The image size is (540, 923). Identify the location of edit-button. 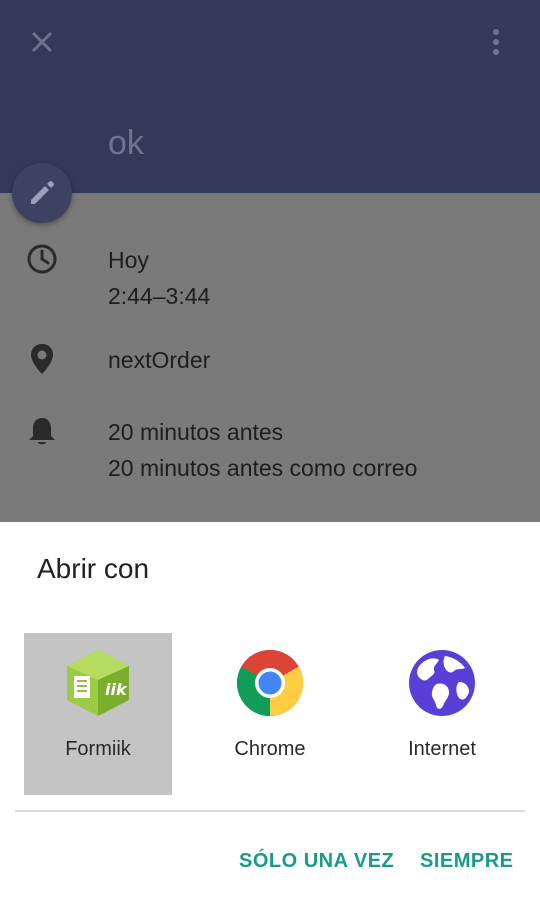
(42, 193).